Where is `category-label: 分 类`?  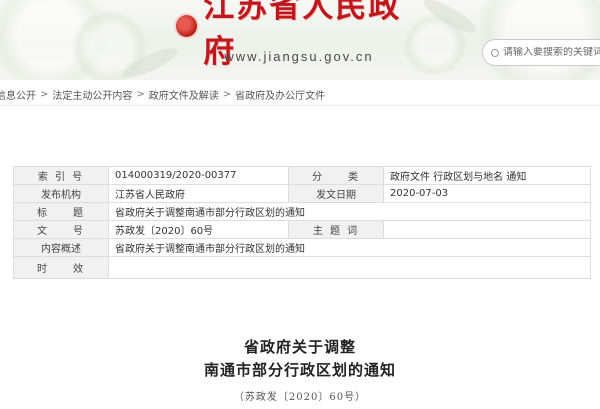 category-label: 分 类 is located at coordinates (336, 175).